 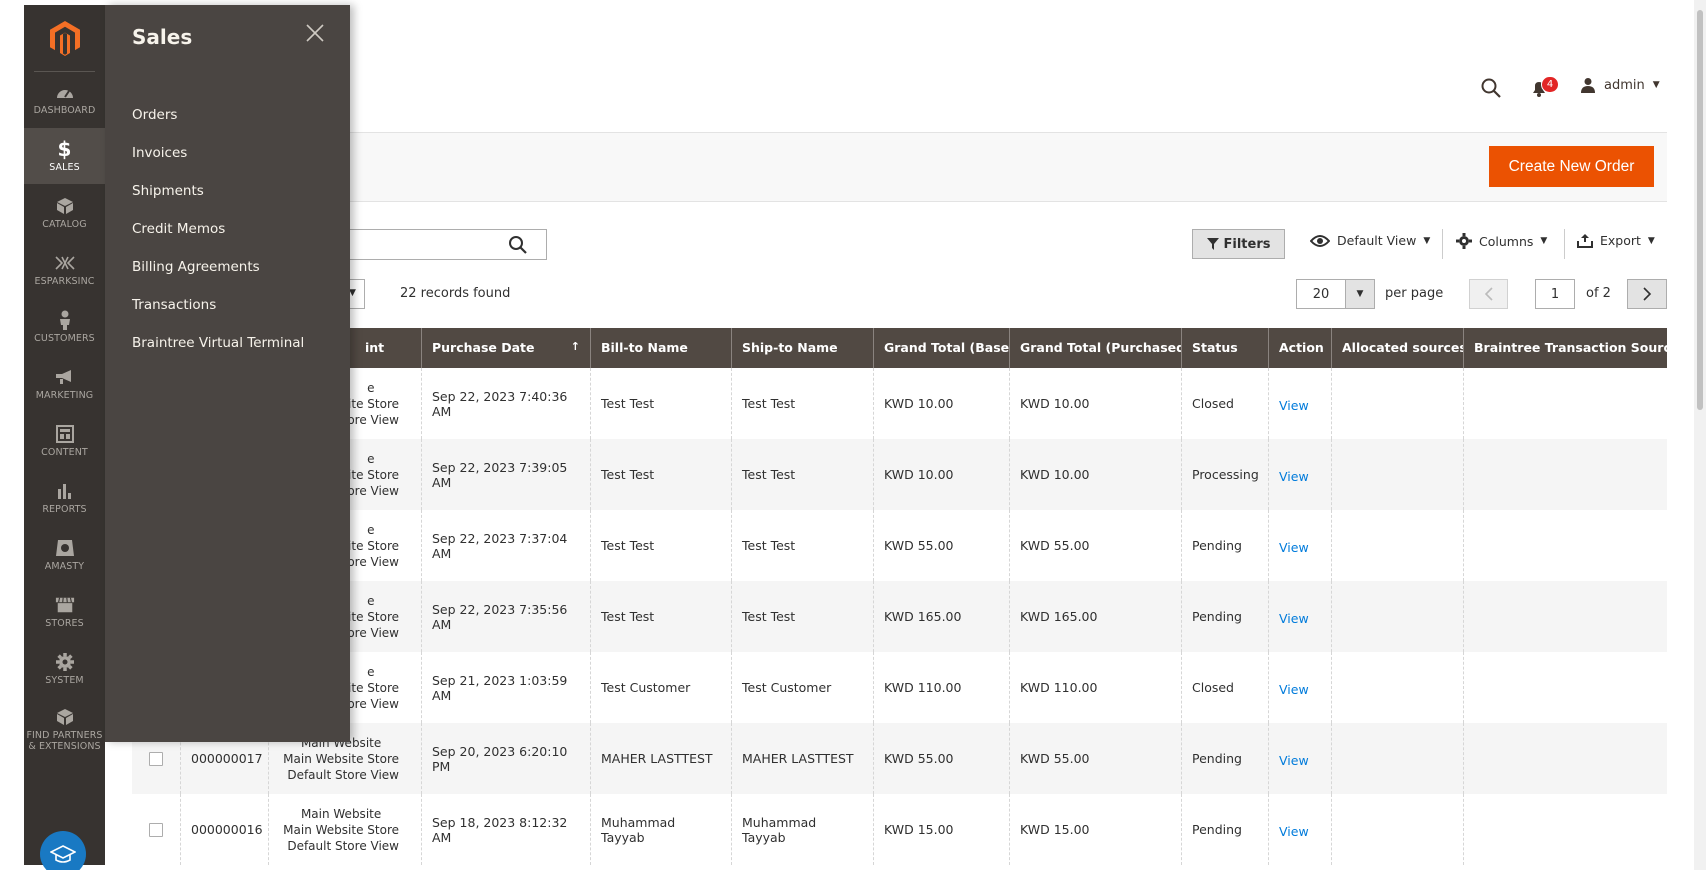 I want to click on submenu-item-invoices: Invoices, so click(x=159, y=153).